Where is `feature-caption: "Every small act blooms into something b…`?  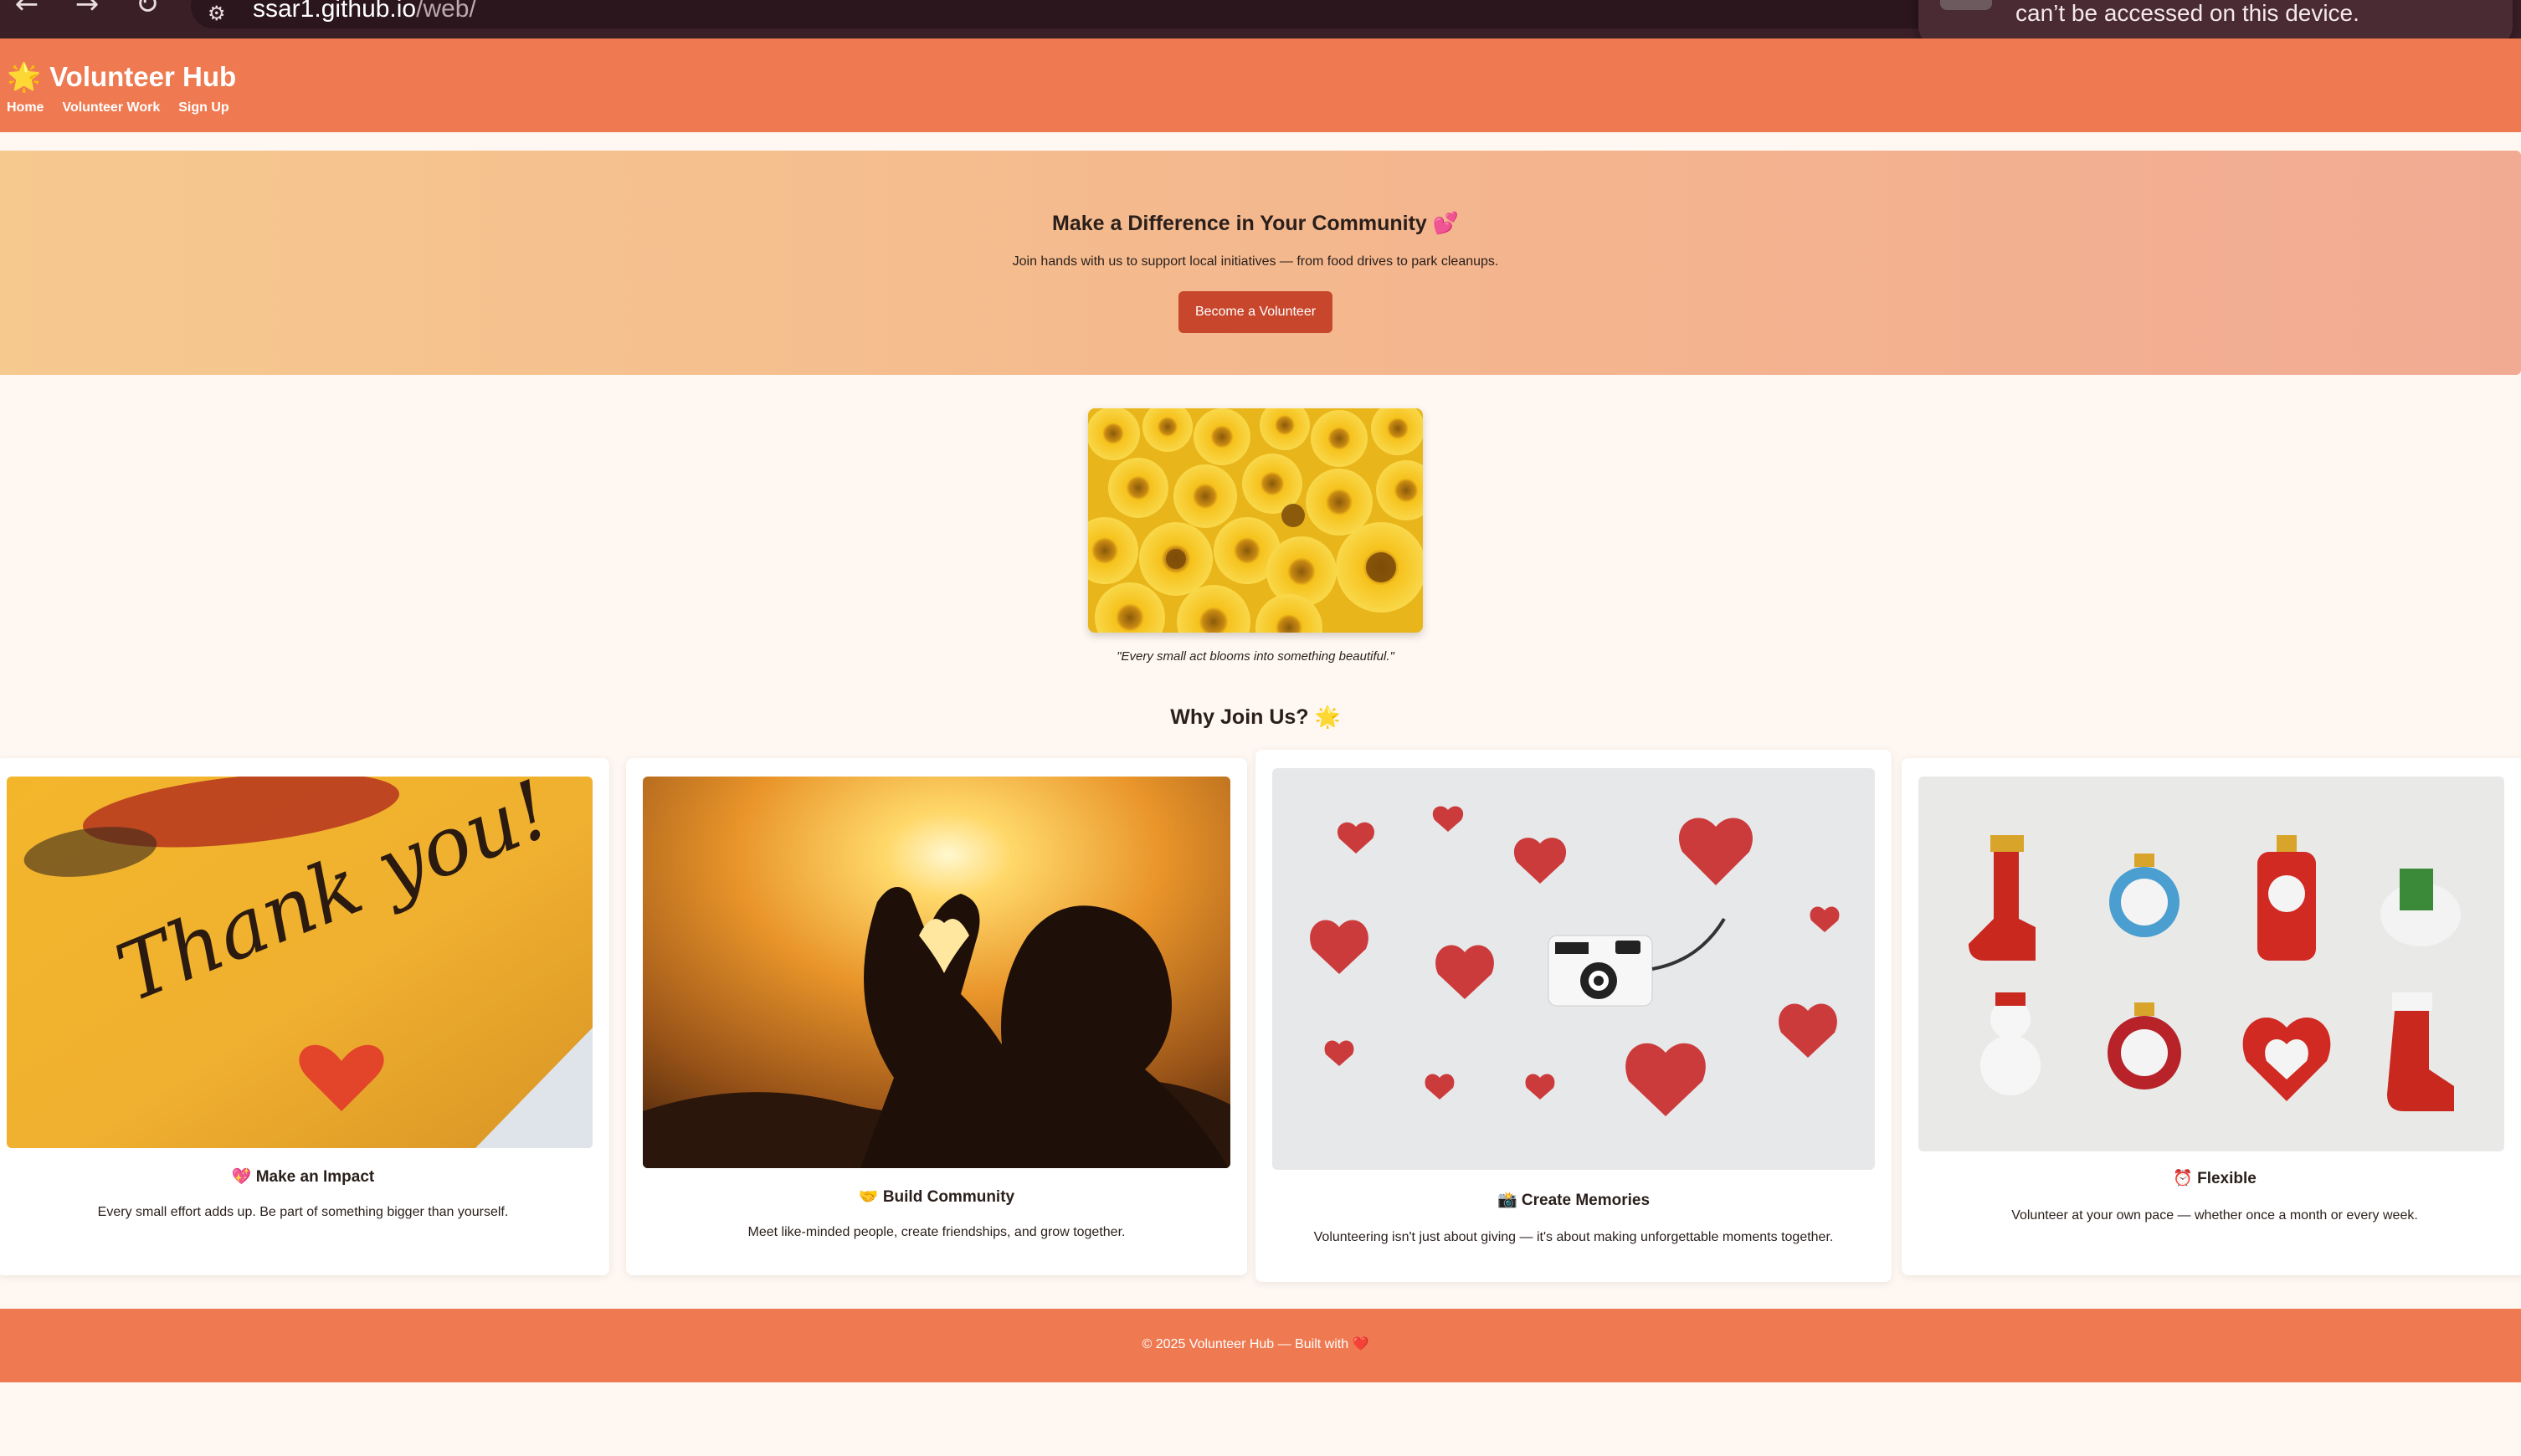
feature-caption: "Every small act blooms into something b… is located at coordinates (1255, 656).